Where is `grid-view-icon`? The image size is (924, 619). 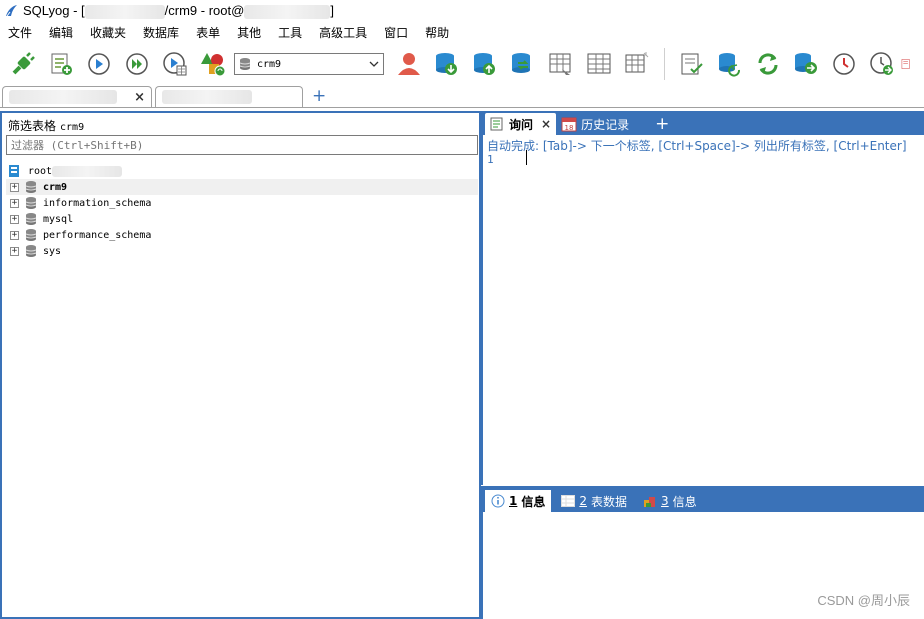
grid-view-icon is located at coordinates (599, 63).